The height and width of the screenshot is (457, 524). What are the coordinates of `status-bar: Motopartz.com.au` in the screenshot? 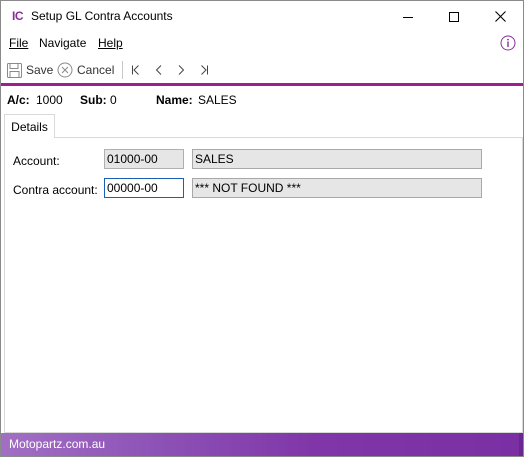 It's located at (262, 444).